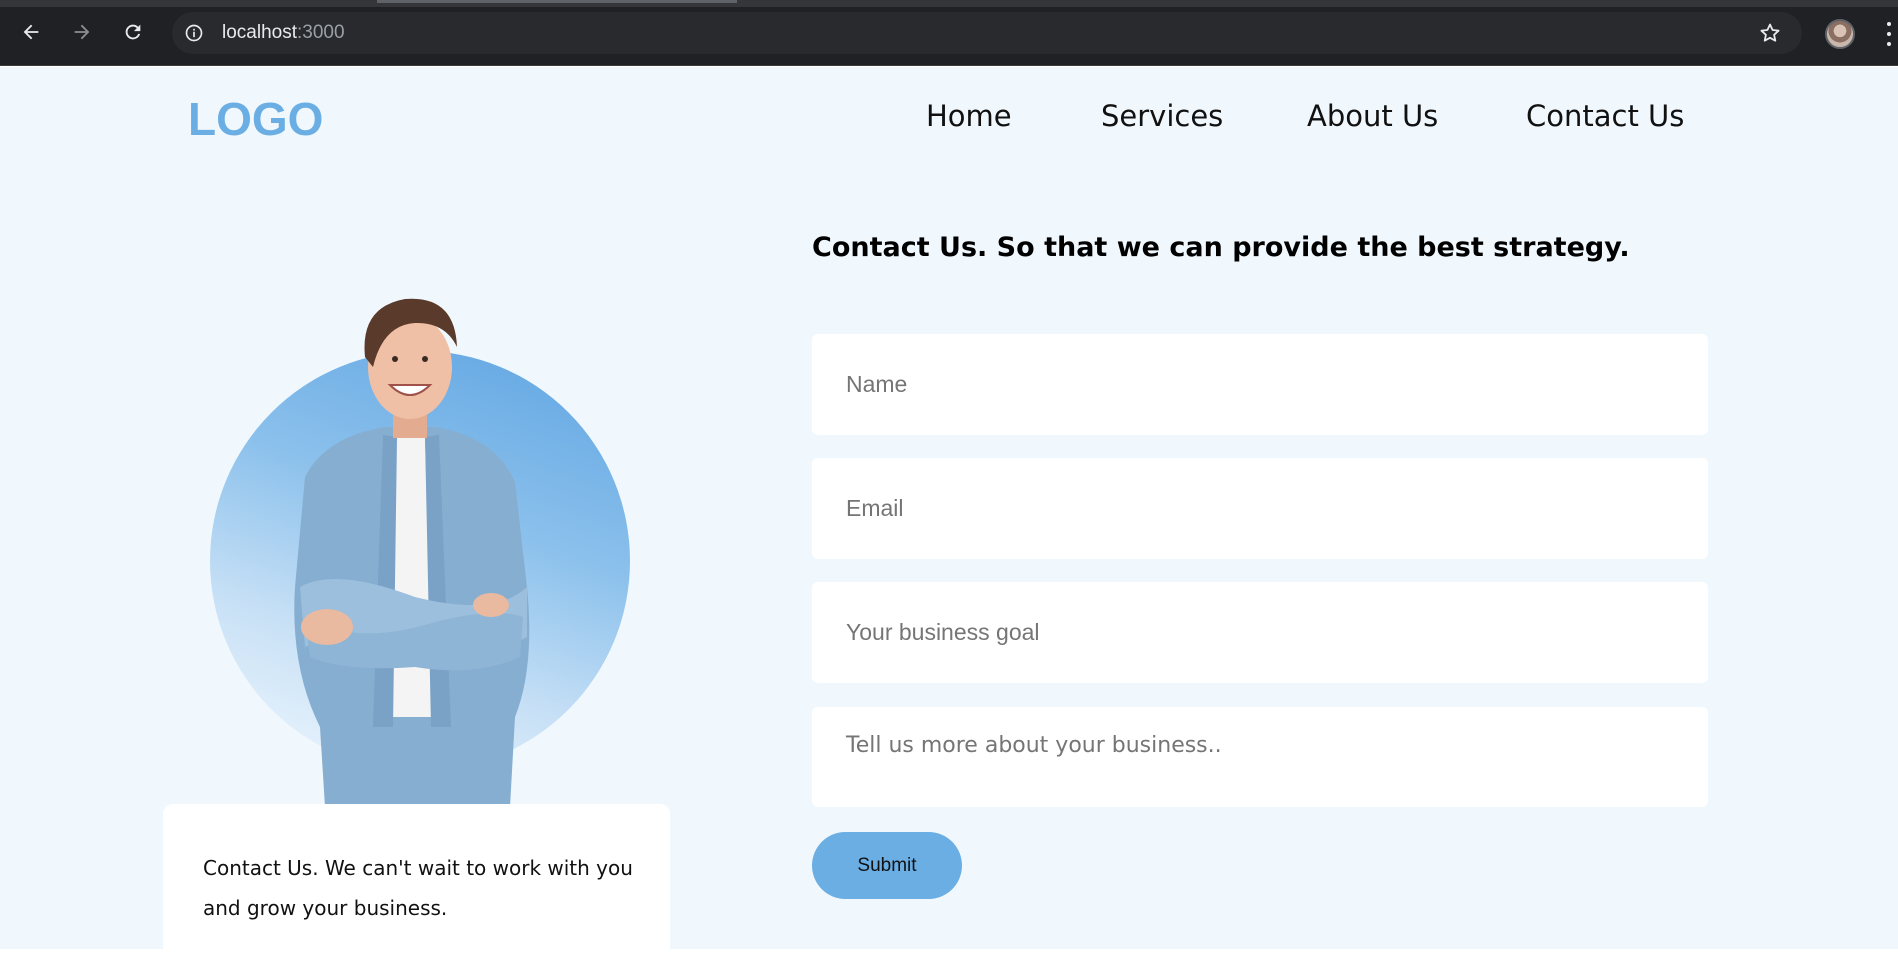 This screenshot has width=1898, height=963. What do you see at coordinates (259, 32) in the screenshot?
I see `url-host: localhost` at bounding box center [259, 32].